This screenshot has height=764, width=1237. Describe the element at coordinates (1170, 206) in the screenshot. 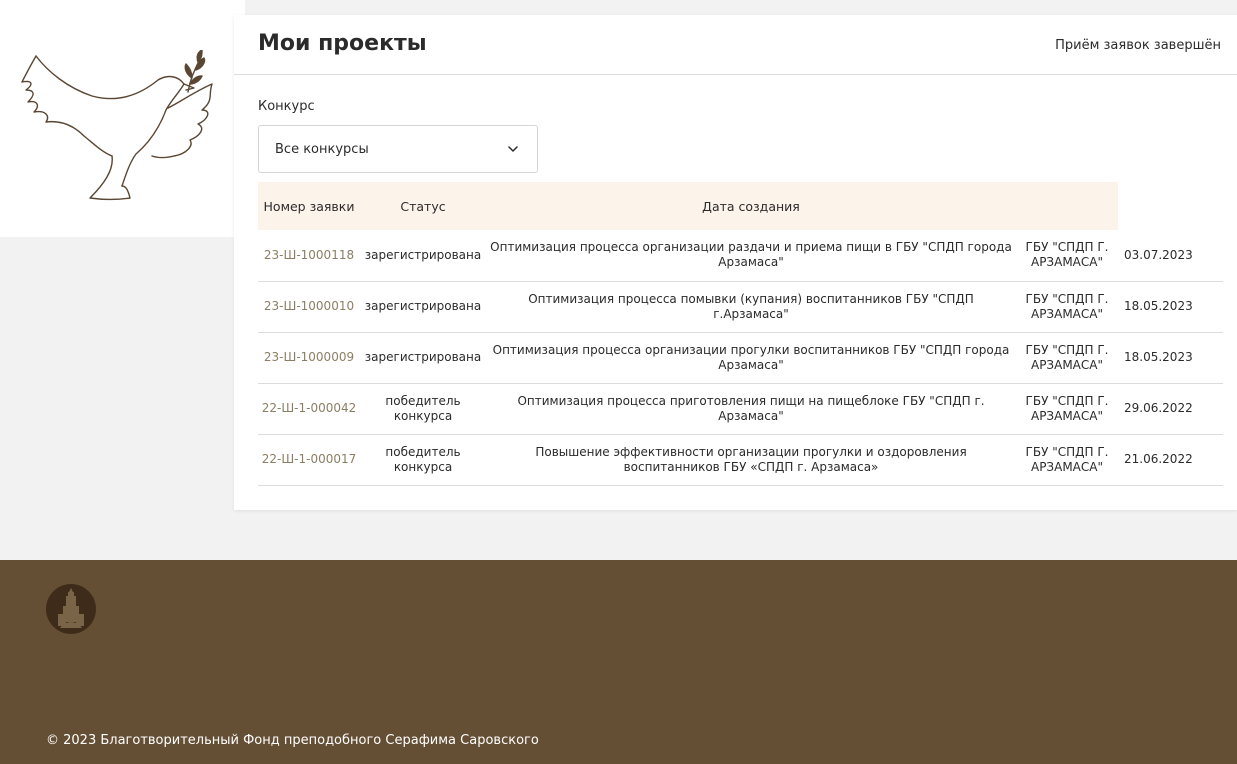

I see `column-header-blank` at that location.